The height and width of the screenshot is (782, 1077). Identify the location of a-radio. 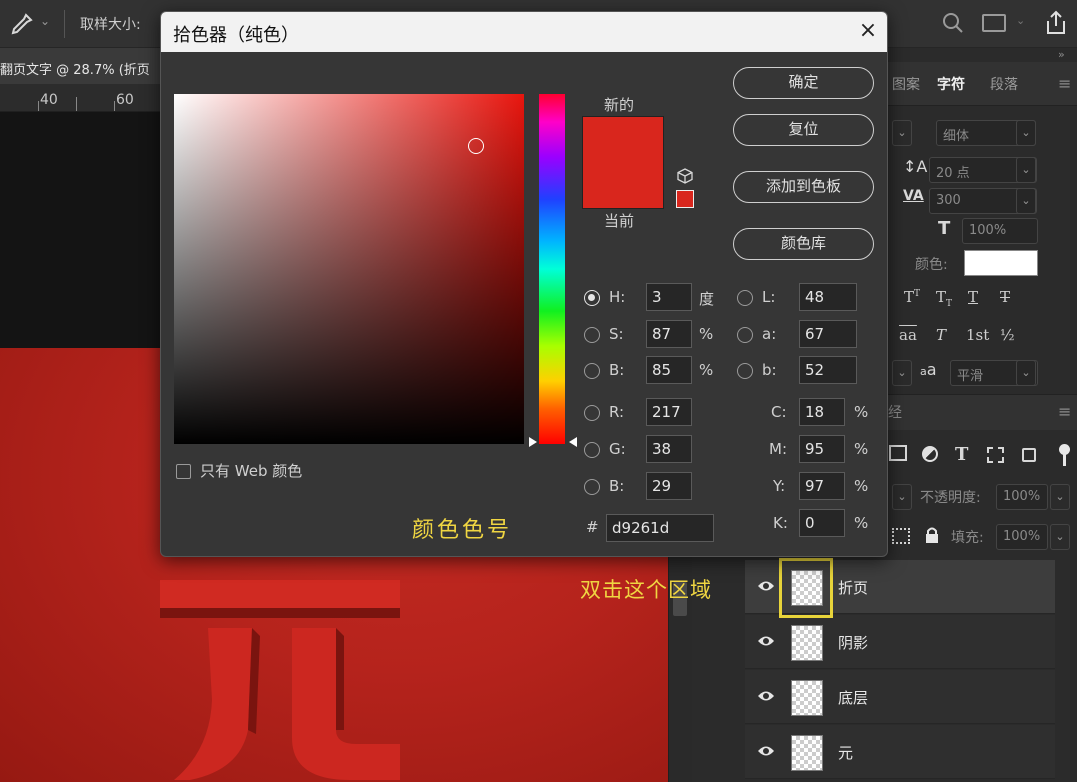
(745, 335).